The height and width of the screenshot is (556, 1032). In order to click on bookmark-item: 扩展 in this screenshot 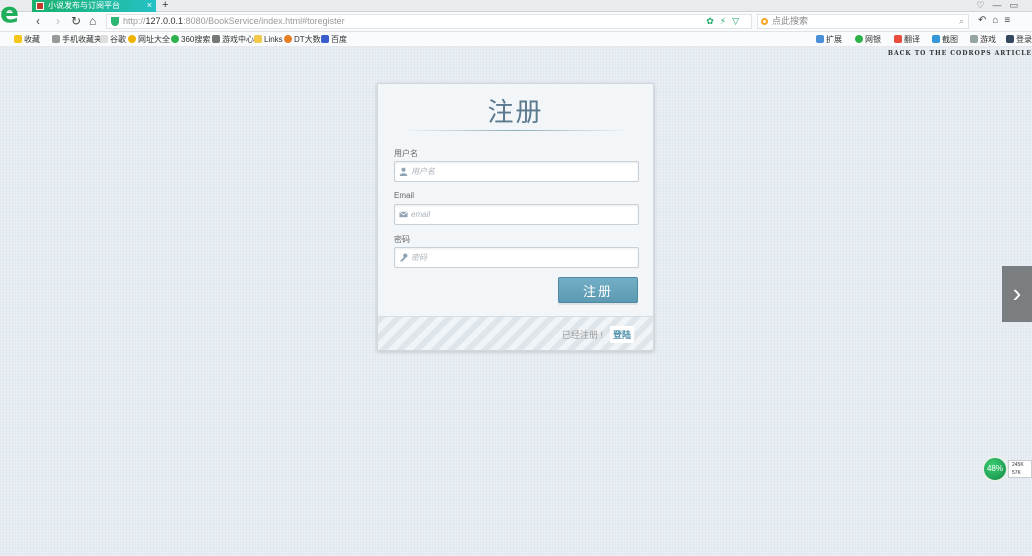, I will do `click(829, 39)`.